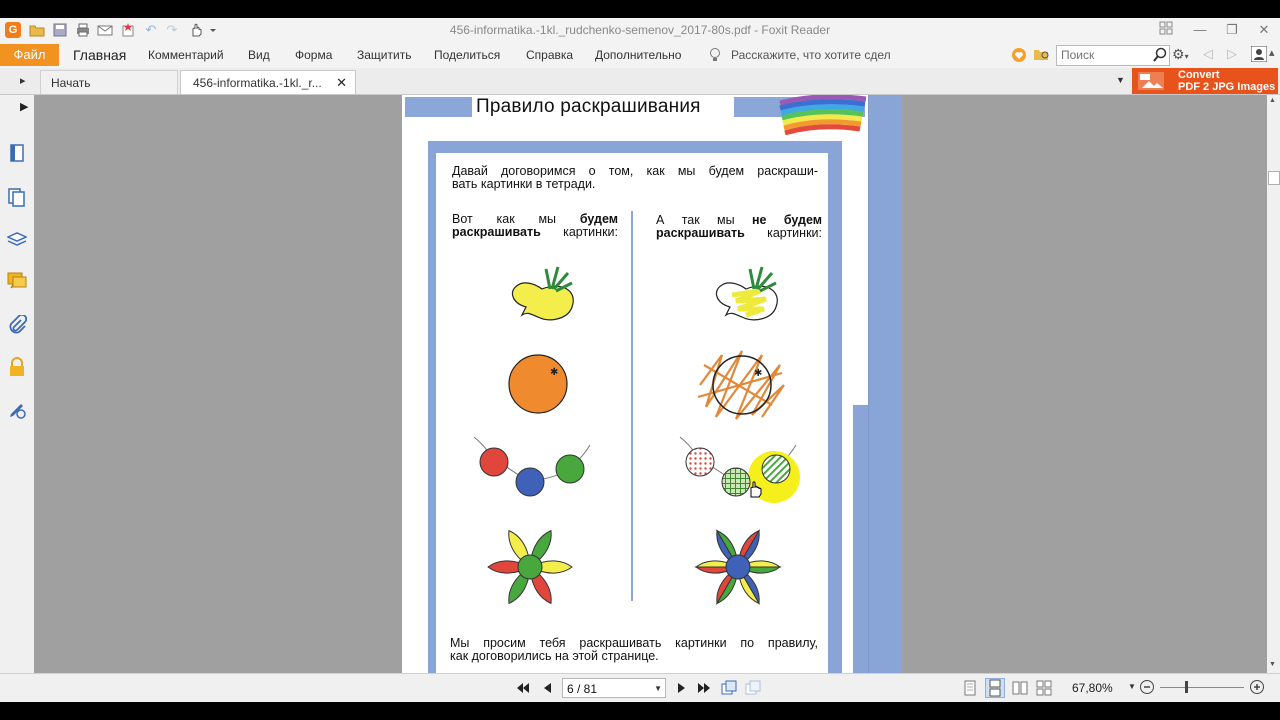 The image size is (1280, 720). Describe the element at coordinates (971, 688) in the screenshot. I see `single-page-view-icon` at that location.